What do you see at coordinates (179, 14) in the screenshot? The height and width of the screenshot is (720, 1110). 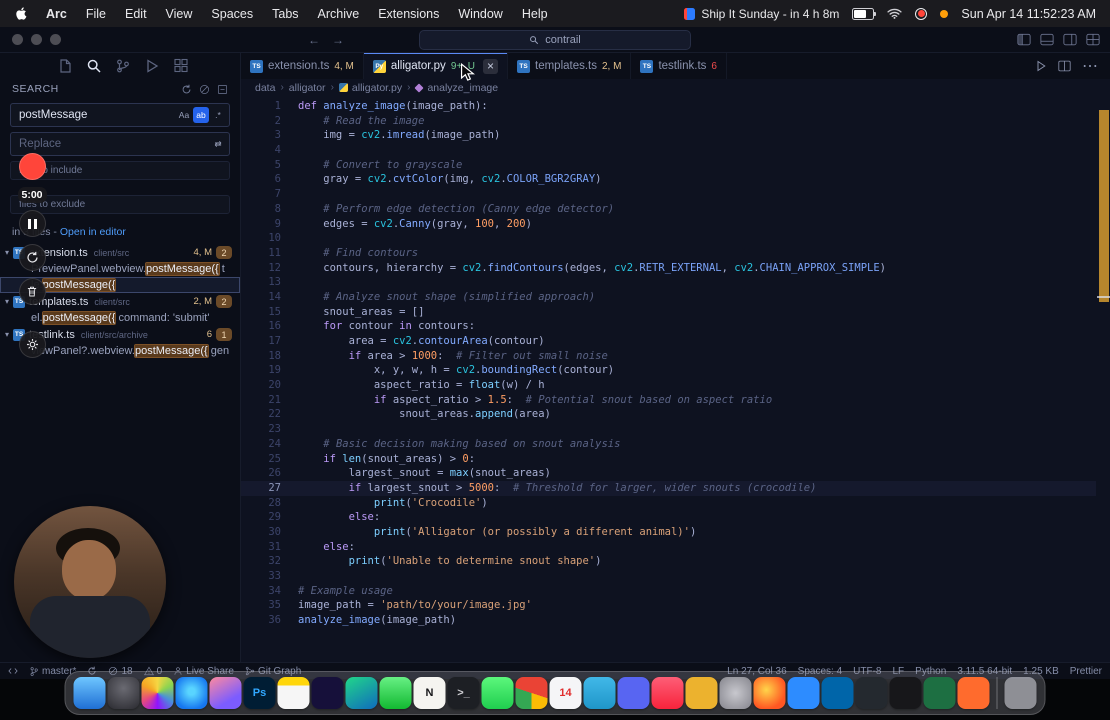 I see `menu-view: View` at bounding box center [179, 14].